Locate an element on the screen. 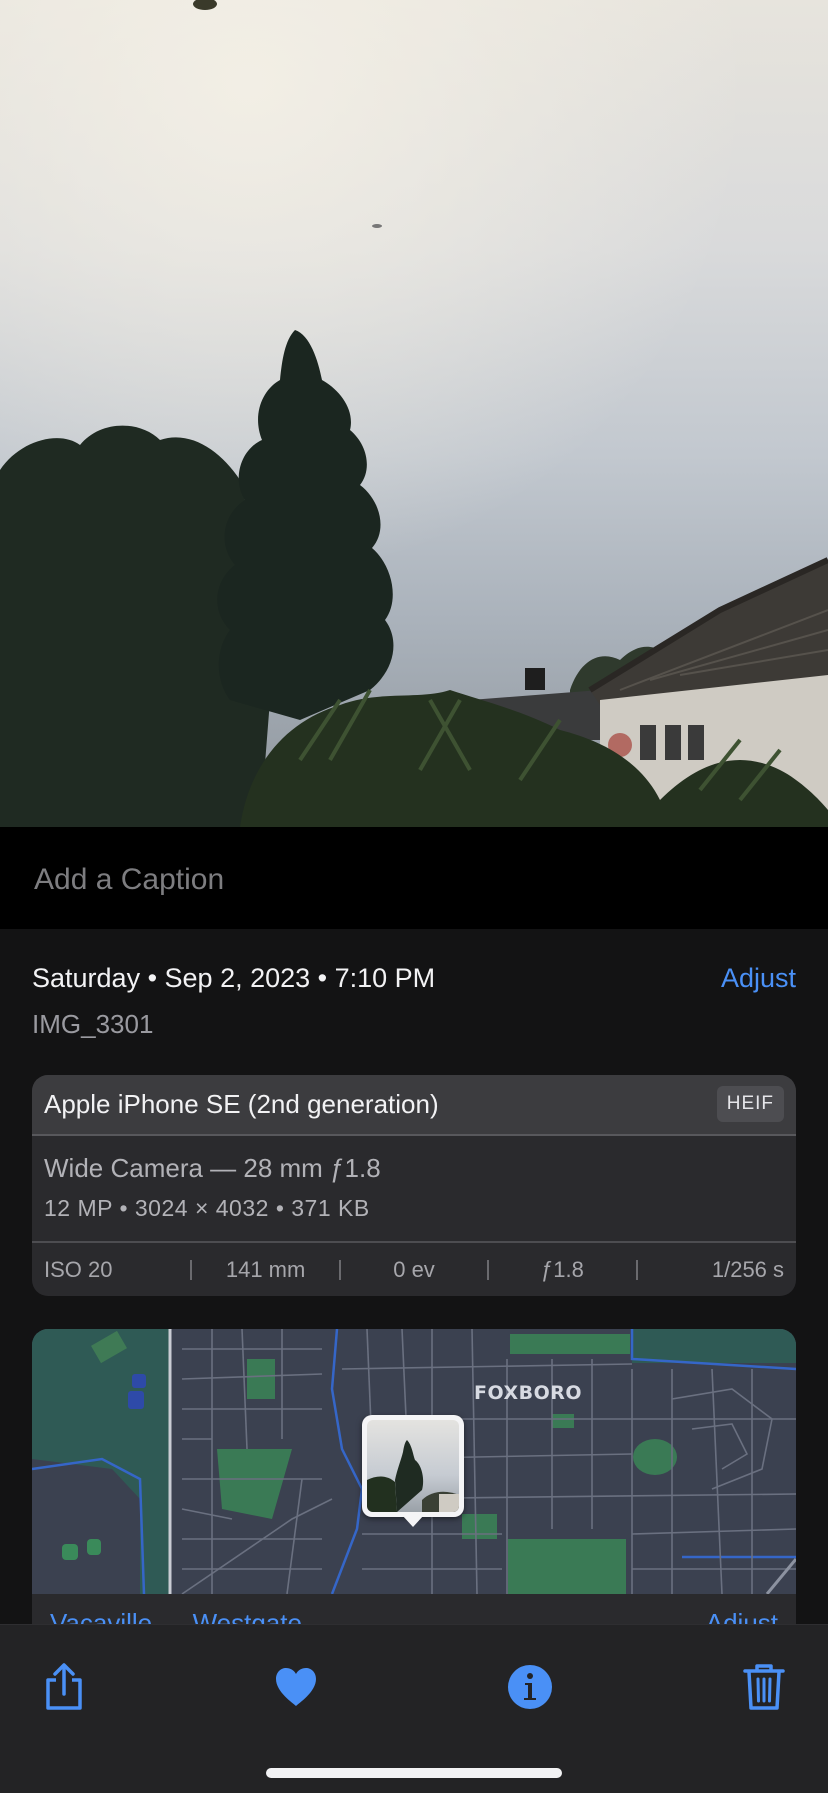  map-area-label: FOXBORO is located at coordinates (528, 1393).